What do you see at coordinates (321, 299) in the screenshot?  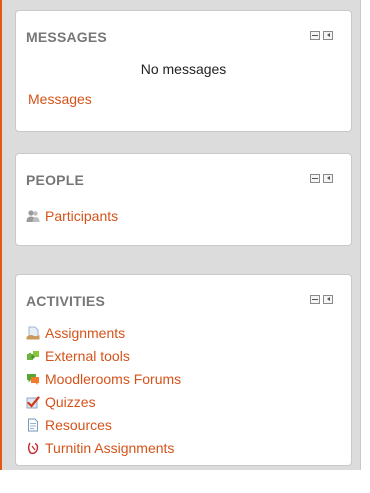 I see `activities-block-controls` at bounding box center [321, 299].